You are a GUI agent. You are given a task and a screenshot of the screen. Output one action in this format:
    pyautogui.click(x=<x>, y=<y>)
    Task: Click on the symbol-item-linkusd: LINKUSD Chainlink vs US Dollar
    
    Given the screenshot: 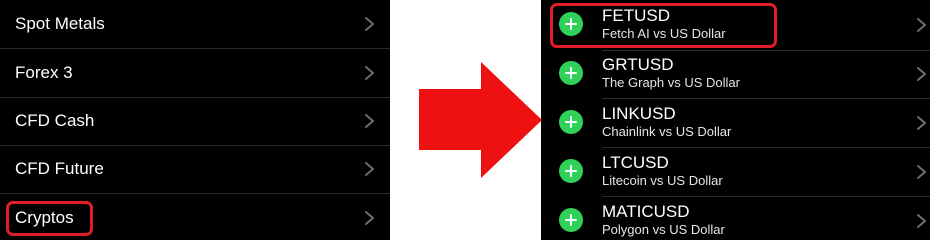 What is the action you would take?
    pyautogui.click(x=735, y=122)
    